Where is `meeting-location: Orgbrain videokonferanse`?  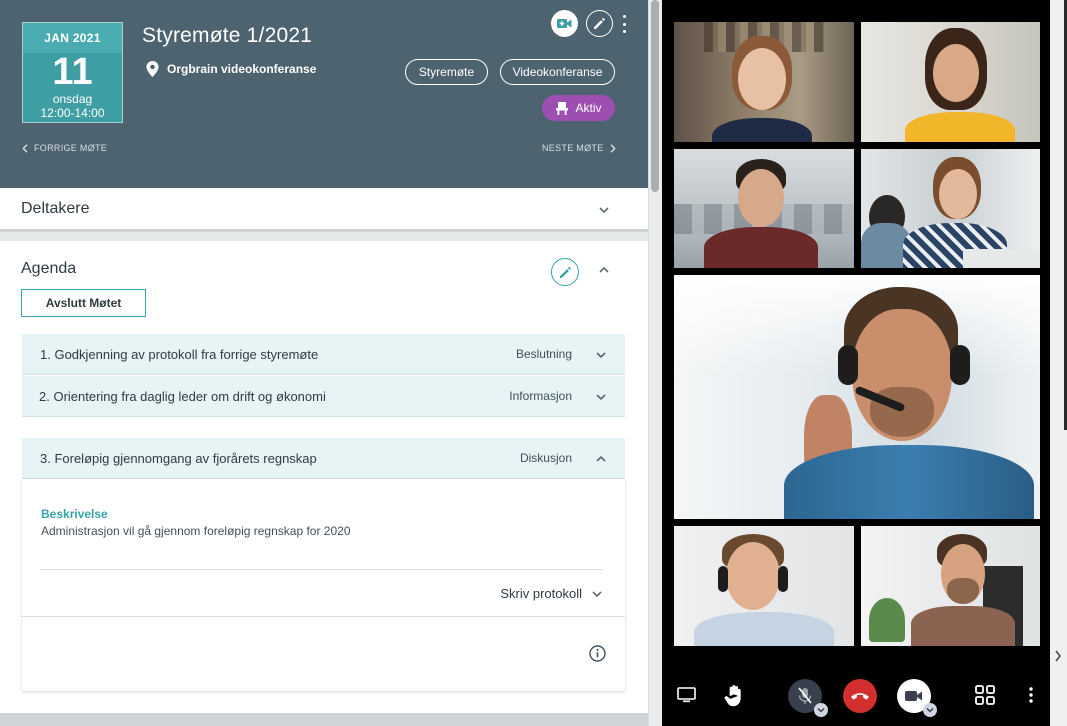
meeting-location: Orgbrain videokonferanse is located at coordinates (231, 69).